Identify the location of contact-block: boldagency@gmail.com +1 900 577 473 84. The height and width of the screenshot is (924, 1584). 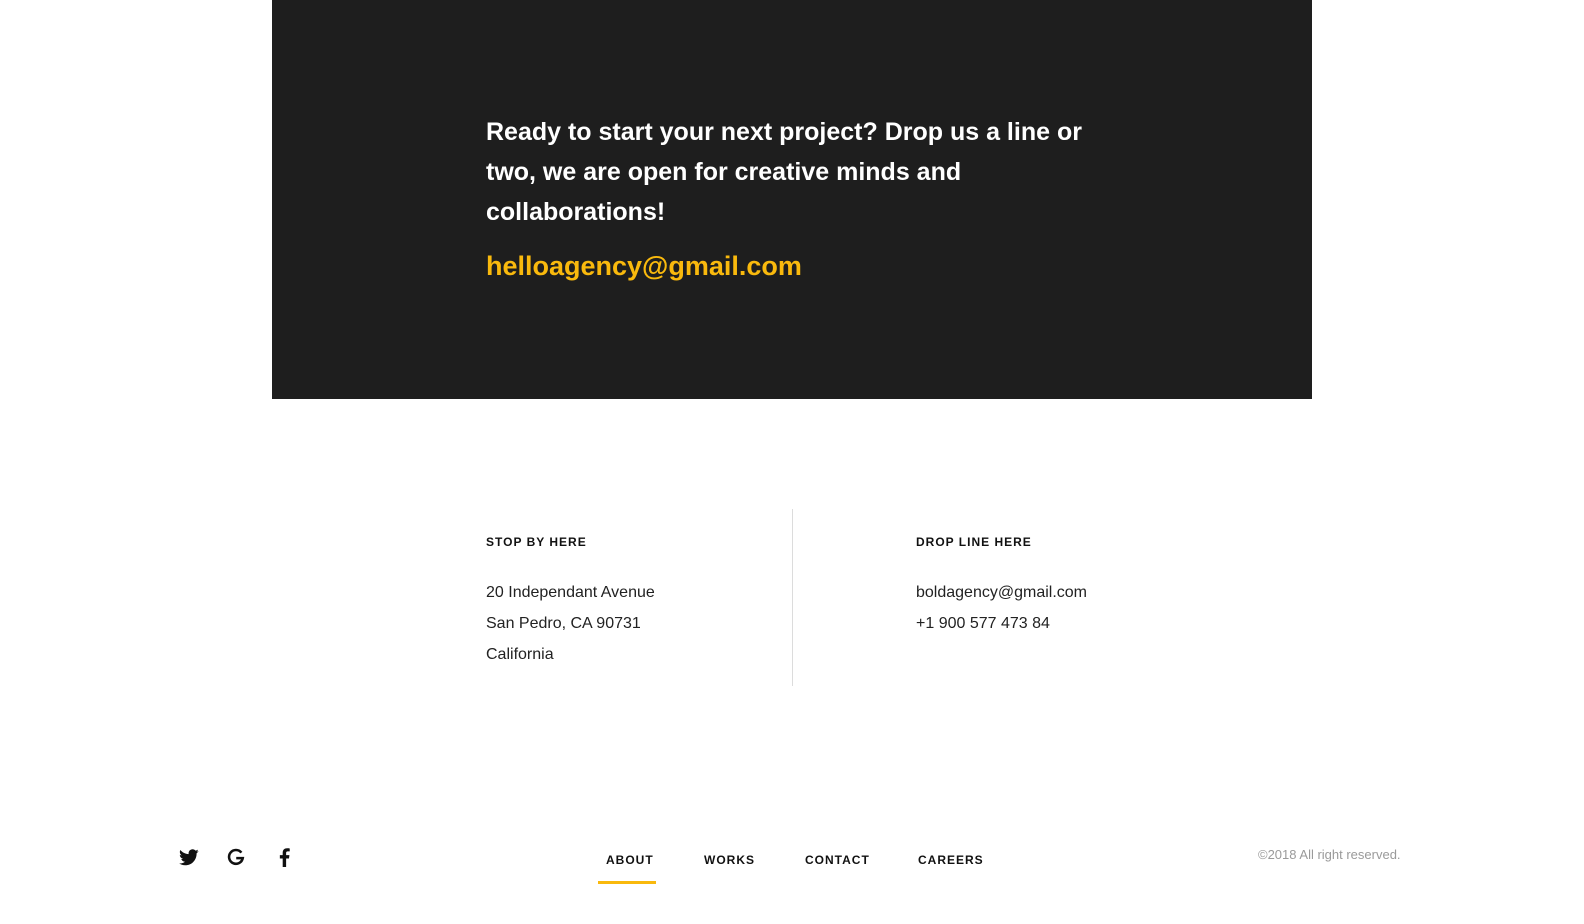
(1001, 608).